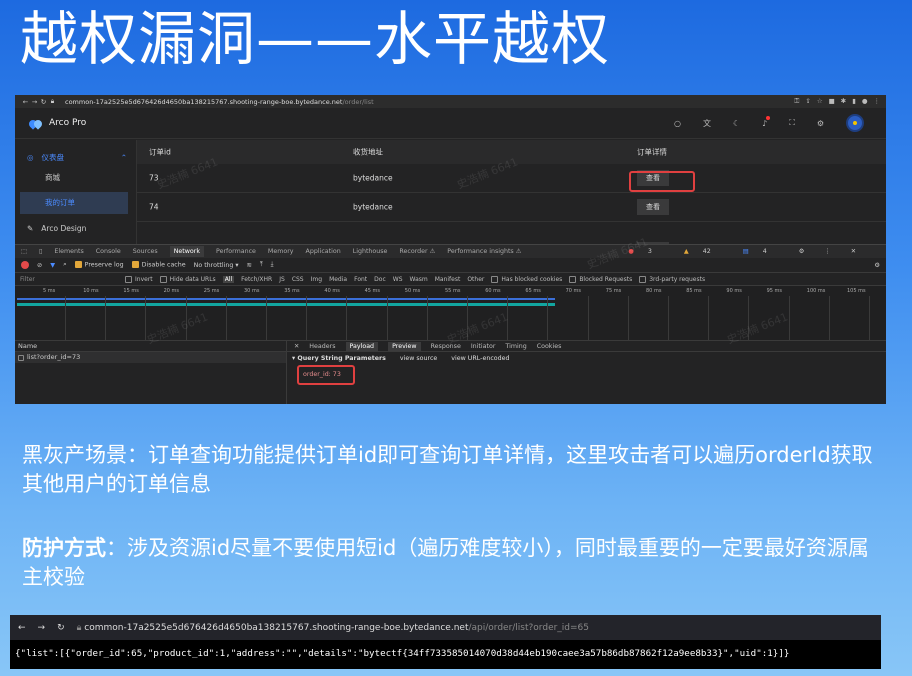 The height and width of the screenshot is (676, 912). What do you see at coordinates (339, 358) in the screenshot?
I see `query-string-title: ▾ Query String Parameters` at bounding box center [339, 358].